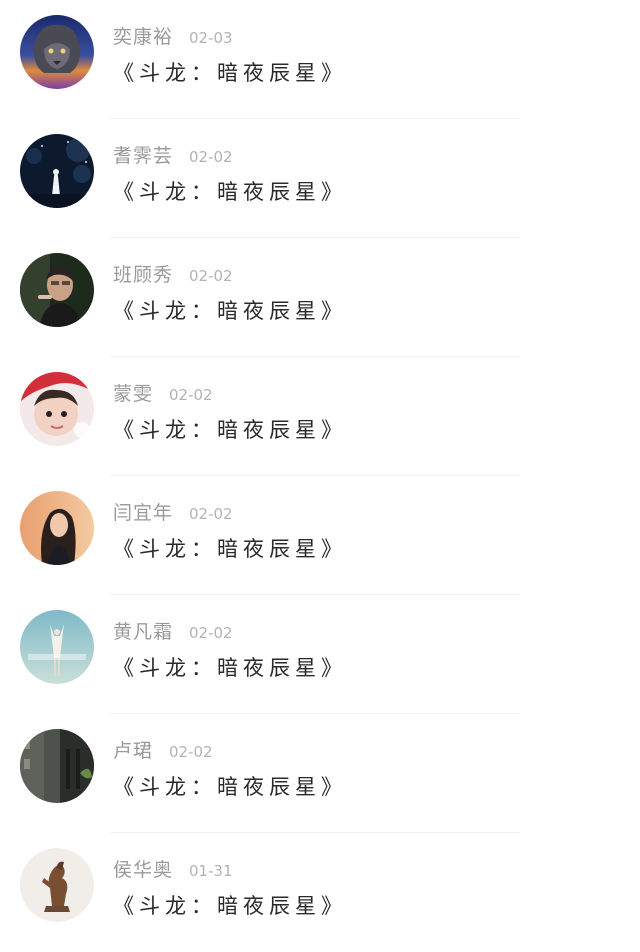 The width and height of the screenshot is (640, 952). Describe the element at coordinates (57, 290) in the screenshot. I see `man-avatar-icon` at that location.